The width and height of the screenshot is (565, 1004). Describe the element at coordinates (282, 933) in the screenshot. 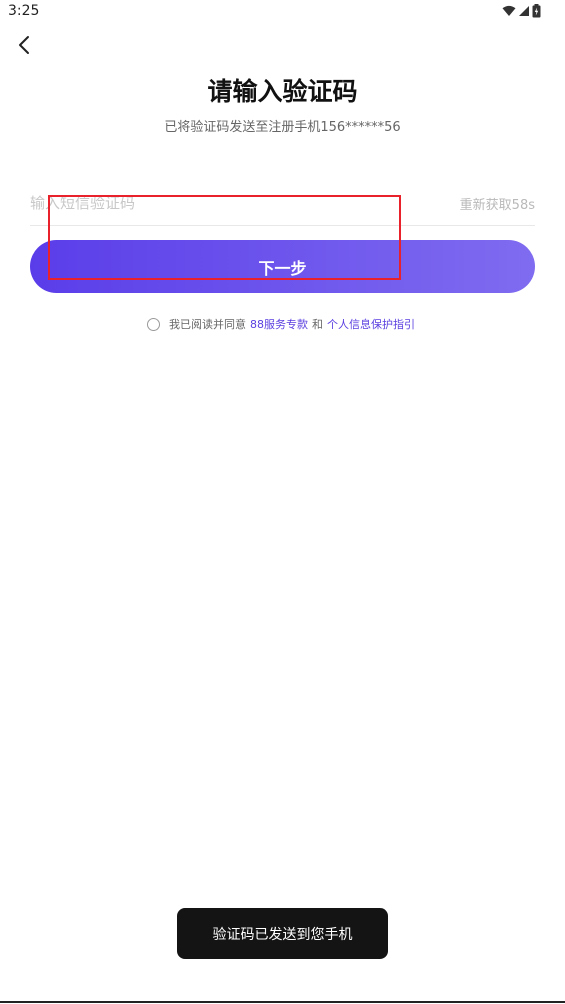

I see `toast: 验证码已发送到您手机` at that location.